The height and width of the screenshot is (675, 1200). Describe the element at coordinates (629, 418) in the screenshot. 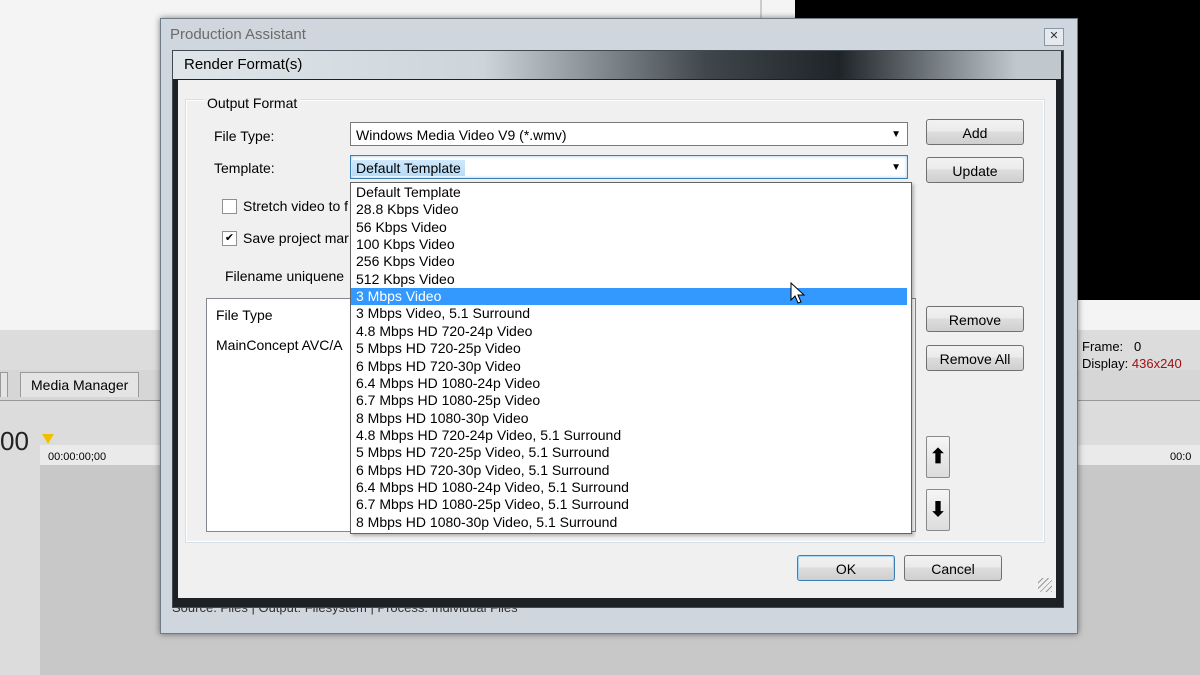

I see `template-option: 8 Mbps HD 1080-30p Video` at that location.